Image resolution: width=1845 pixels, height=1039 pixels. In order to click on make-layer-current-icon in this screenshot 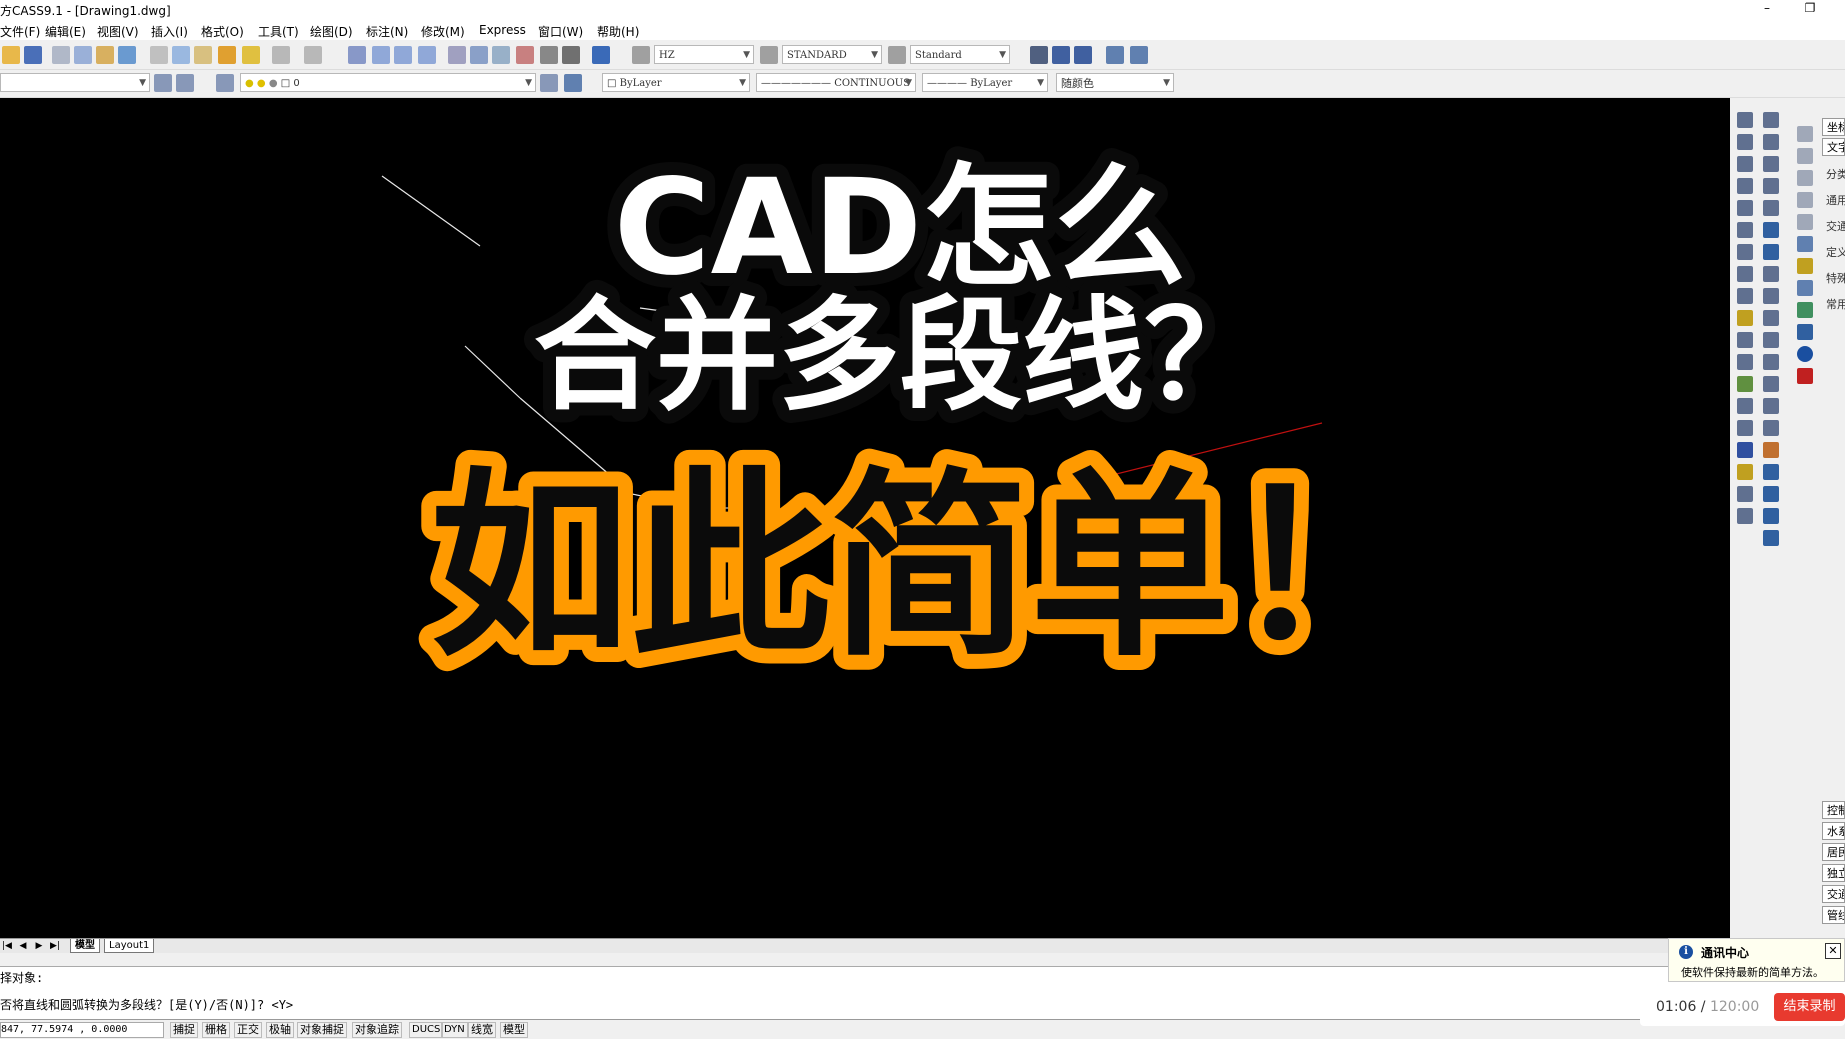, I will do `click(549, 83)`.